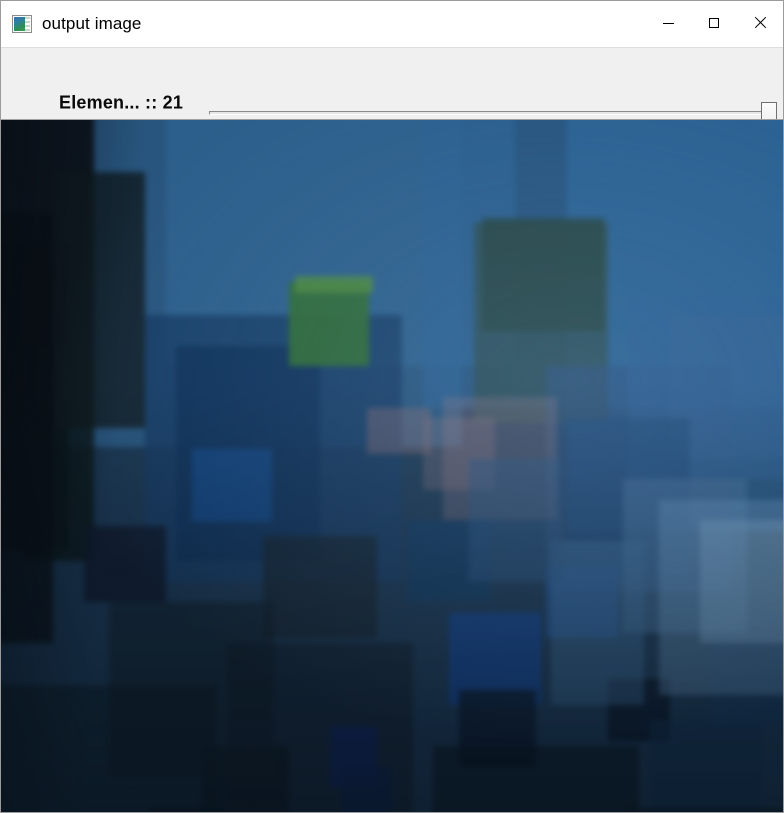 The width and height of the screenshot is (784, 813). I want to click on element-slider-label: Elemen... :: 21, so click(121, 102).